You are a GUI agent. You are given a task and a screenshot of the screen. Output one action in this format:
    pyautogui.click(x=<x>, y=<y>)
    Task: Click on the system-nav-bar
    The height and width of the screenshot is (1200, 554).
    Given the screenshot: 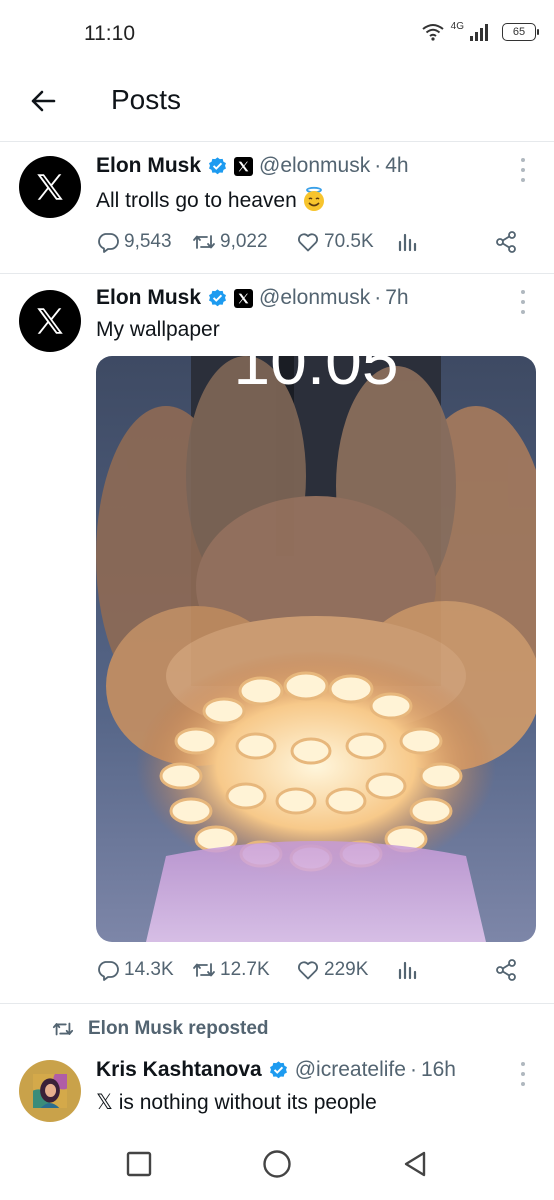 What is the action you would take?
    pyautogui.click(x=277, y=1164)
    